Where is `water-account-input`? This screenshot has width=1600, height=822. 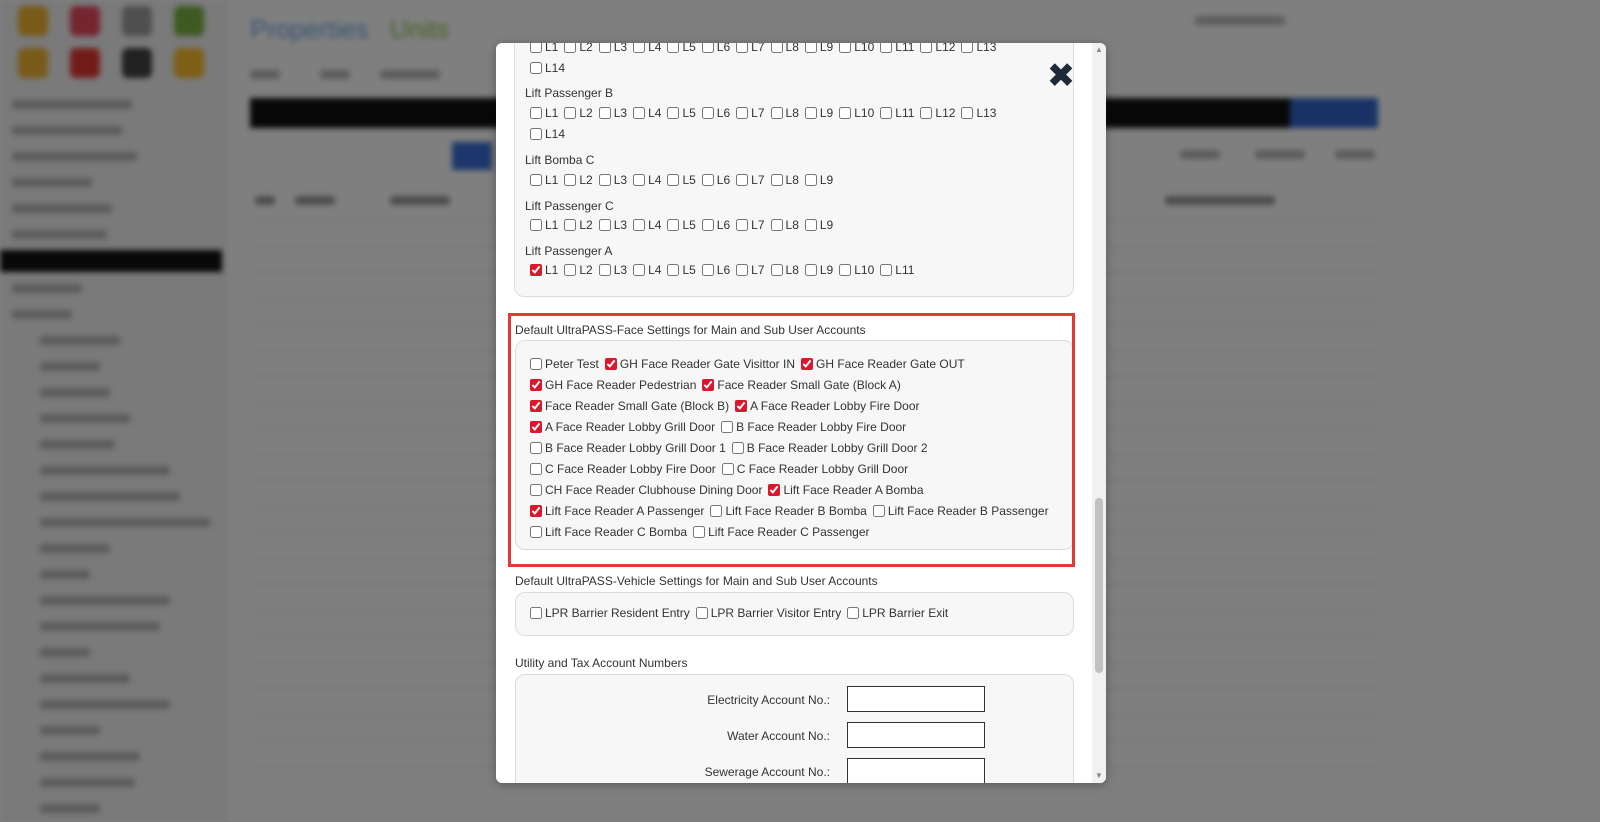
water-account-input is located at coordinates (916, 735).